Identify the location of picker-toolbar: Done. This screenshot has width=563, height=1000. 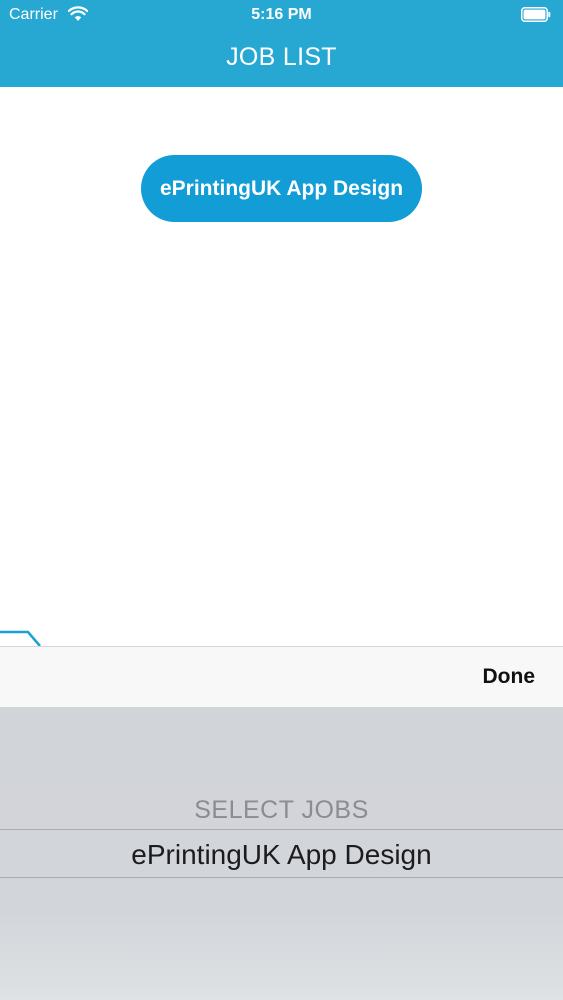
(281, 676).